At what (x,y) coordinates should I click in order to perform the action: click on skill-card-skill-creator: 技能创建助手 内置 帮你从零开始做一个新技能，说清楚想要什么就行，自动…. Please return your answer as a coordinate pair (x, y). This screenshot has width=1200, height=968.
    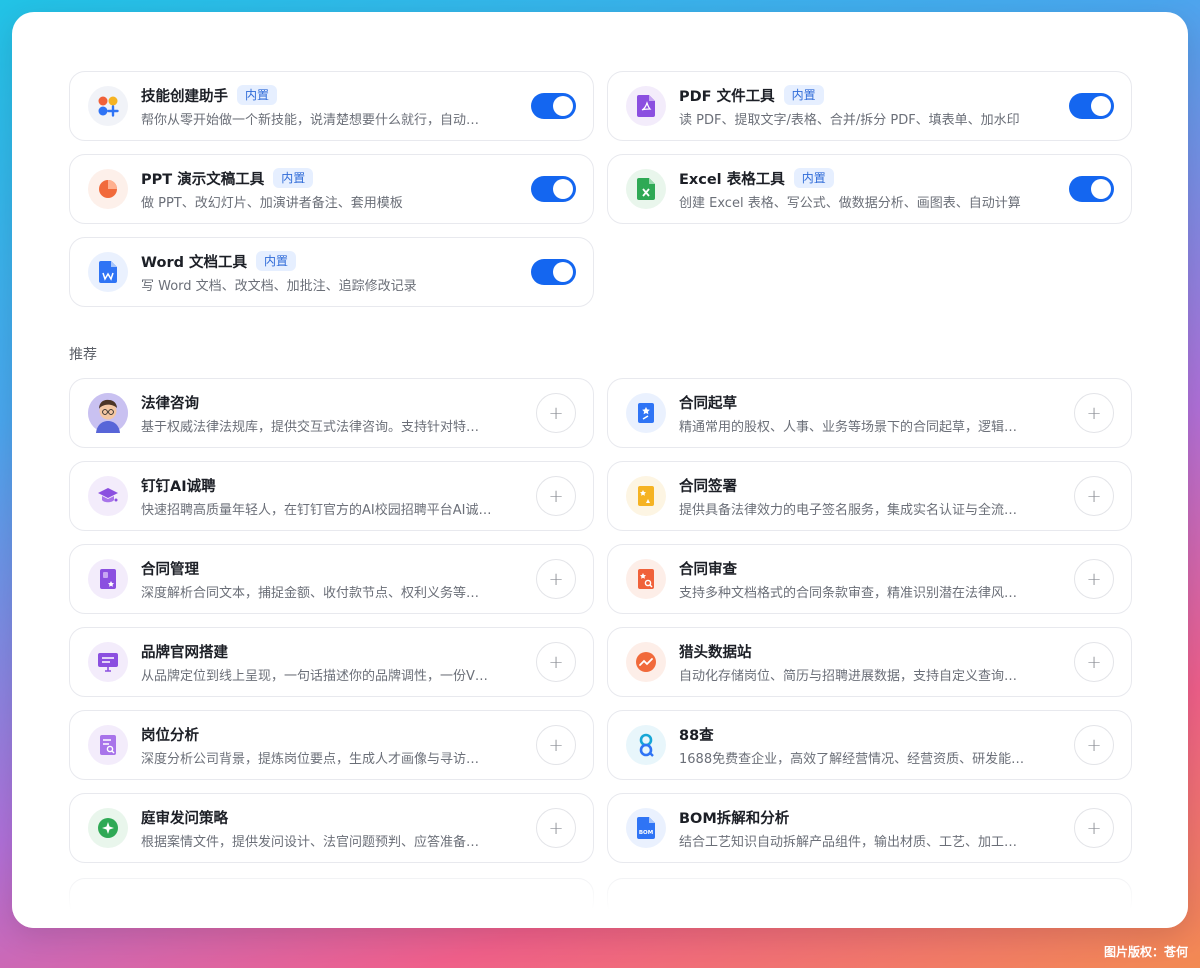
    Looking at the image, I should click on (331, 106).